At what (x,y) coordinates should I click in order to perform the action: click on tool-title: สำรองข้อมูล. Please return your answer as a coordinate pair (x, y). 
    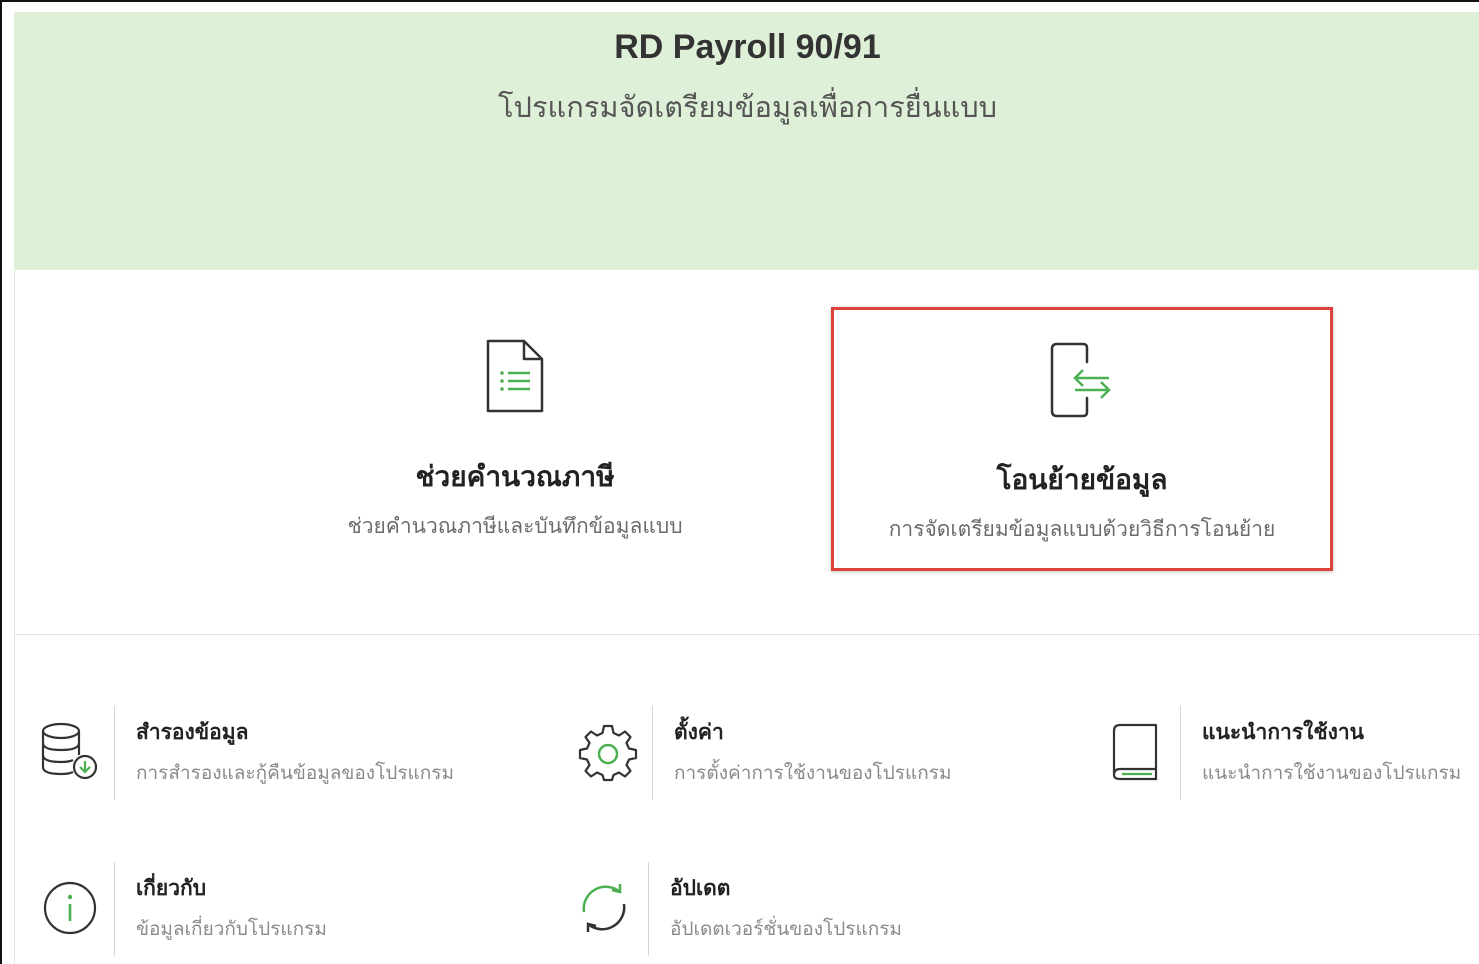
    Looking at the image, I should click on (192, 732).